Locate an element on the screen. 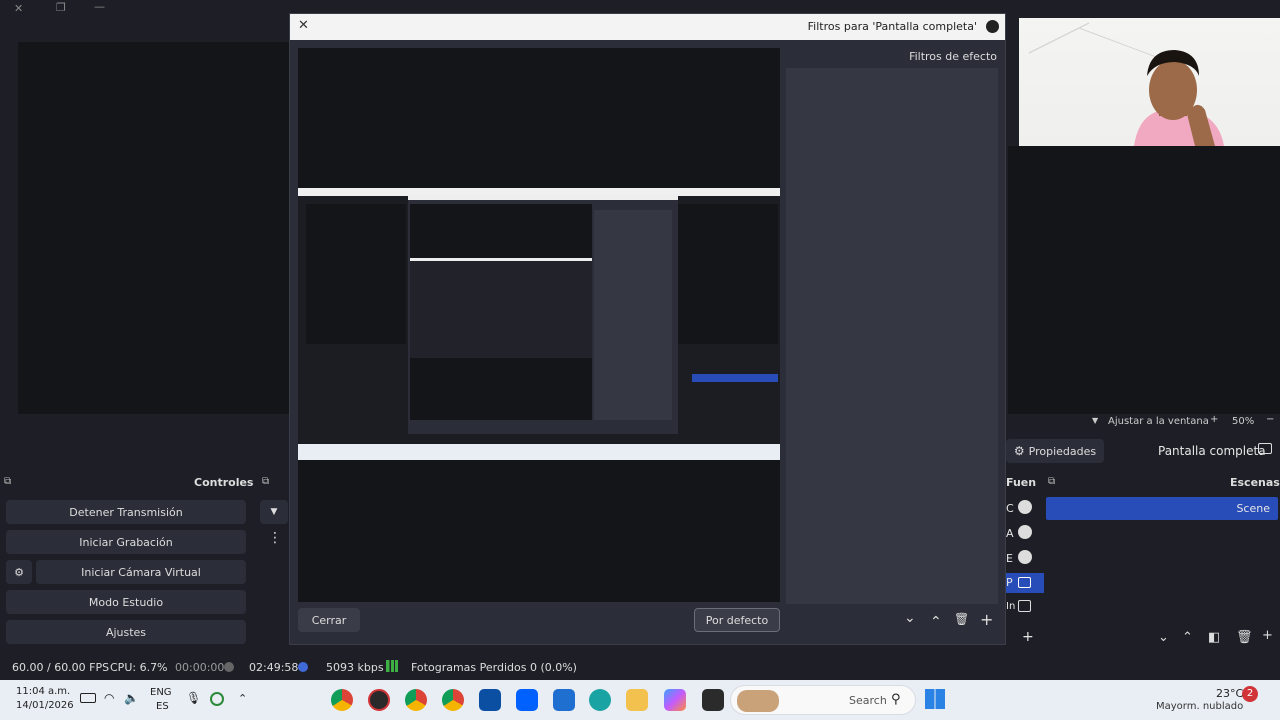  more-options-icon: ⋮ is located at coordinates (275, 538).